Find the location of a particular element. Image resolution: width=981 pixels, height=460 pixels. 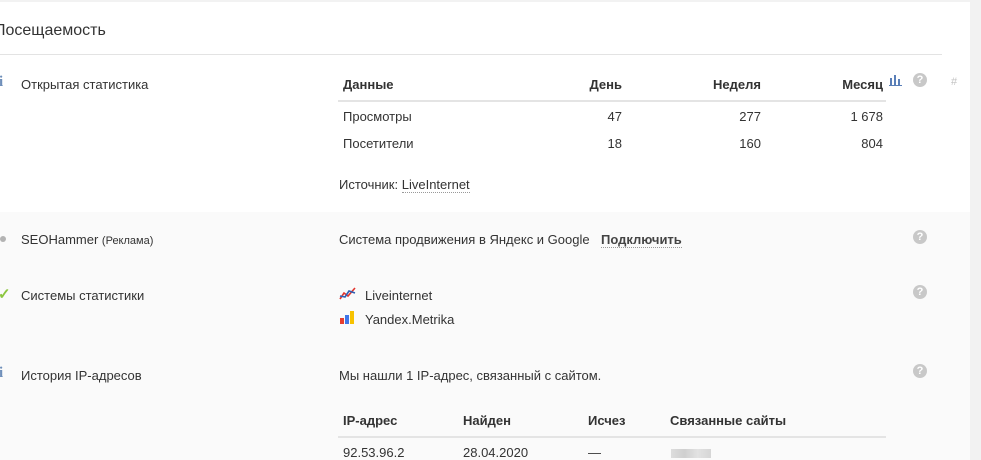

ip-col-header-ip: IP-адрес is located at coordinates (370, 420).